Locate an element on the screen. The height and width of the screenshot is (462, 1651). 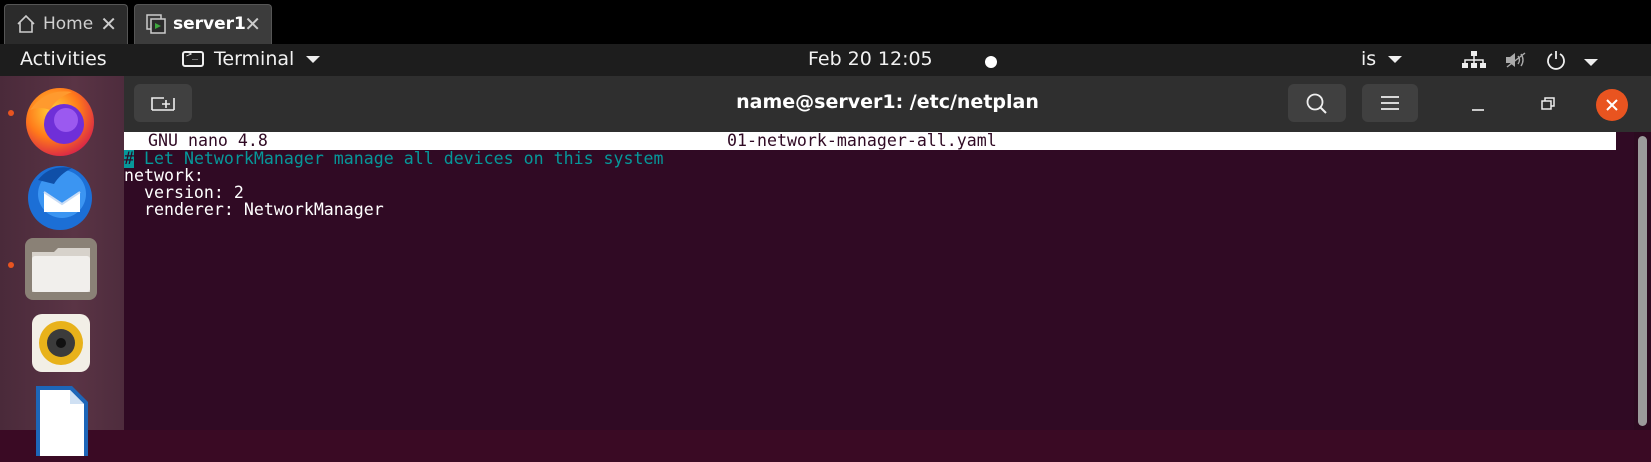
notification-dot-icon is located at coordinates (991, 62).